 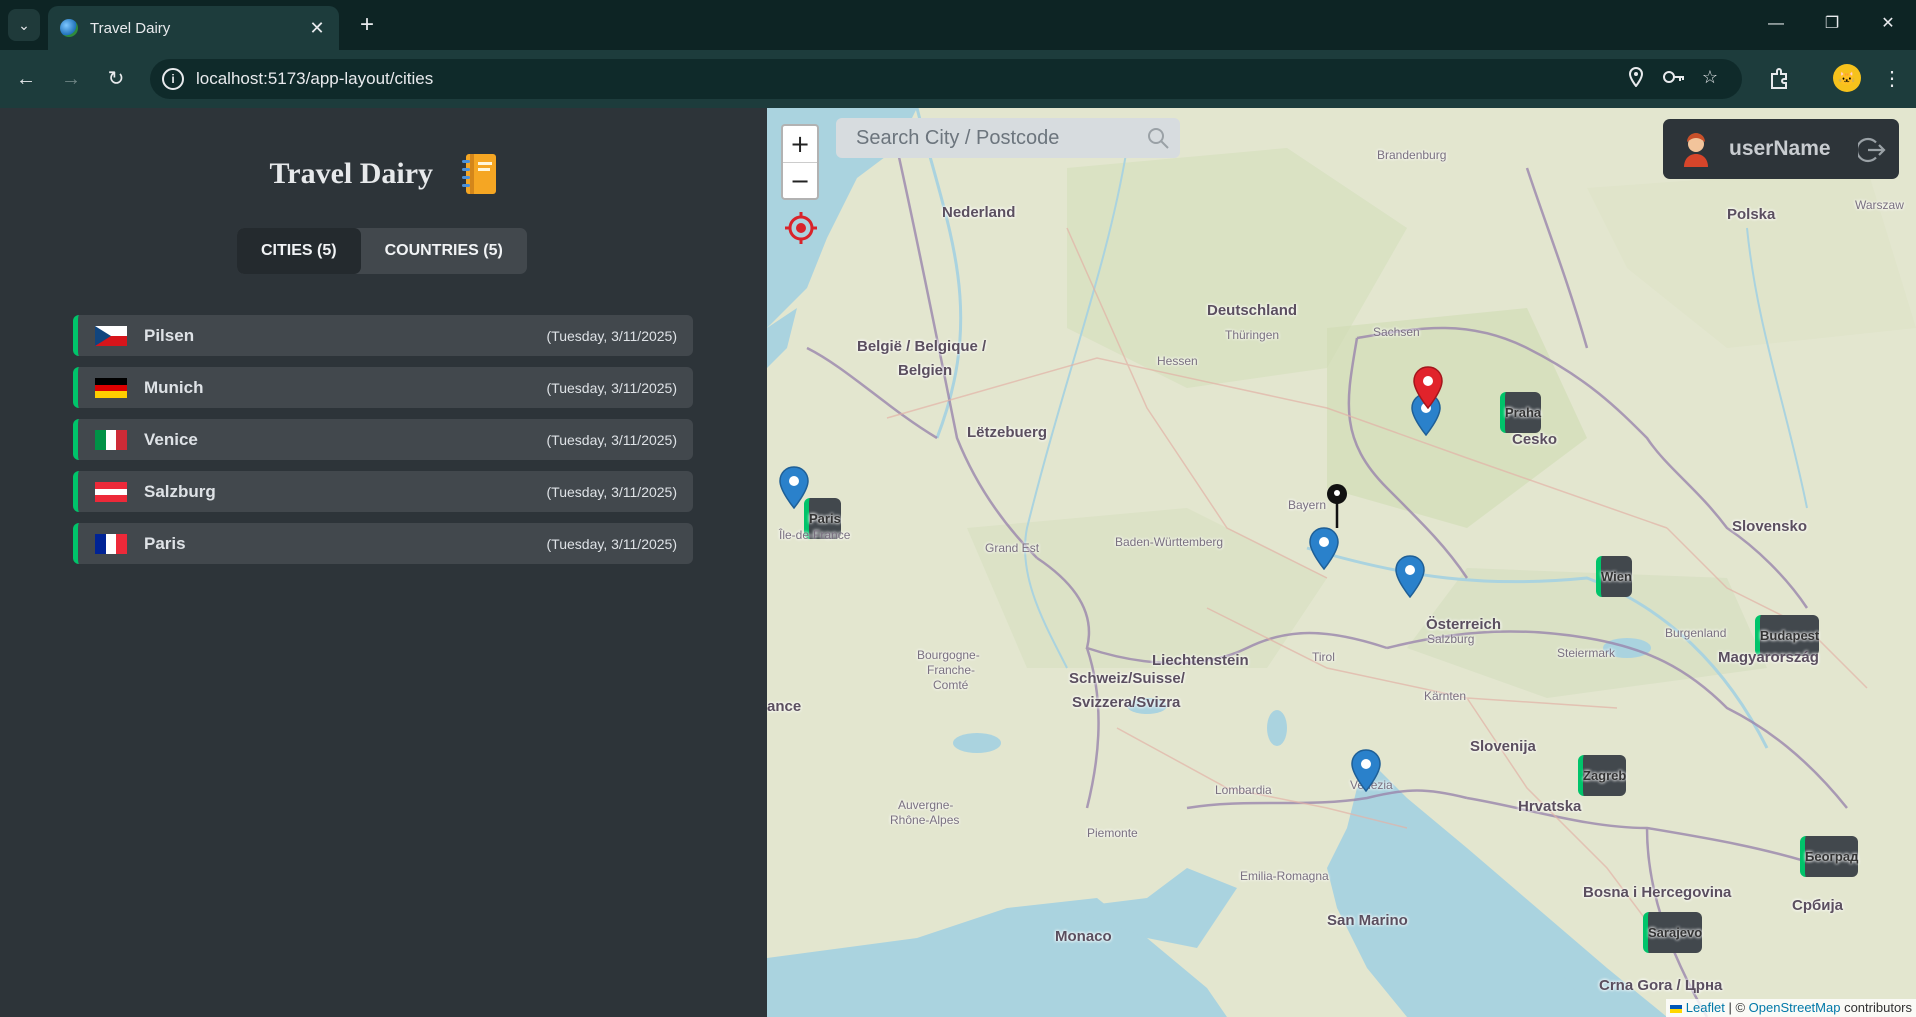 What do you see at coordinates (1586, 653) in the screenshot?
I see `map-label-steiermark: Steiermark` at bounding box center [1586, 653].